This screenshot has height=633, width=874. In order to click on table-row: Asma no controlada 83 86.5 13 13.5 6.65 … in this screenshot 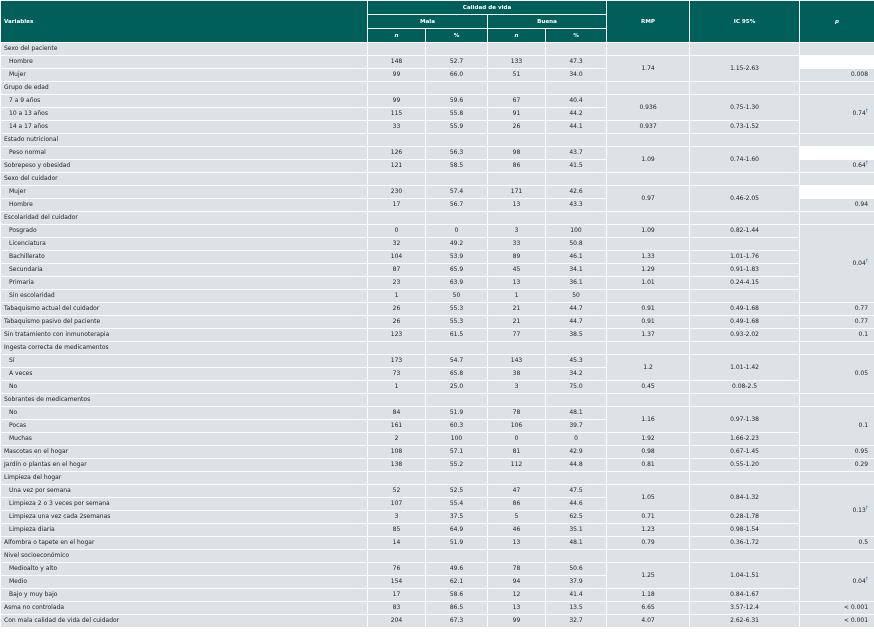, I will do `click(437, 608)`.